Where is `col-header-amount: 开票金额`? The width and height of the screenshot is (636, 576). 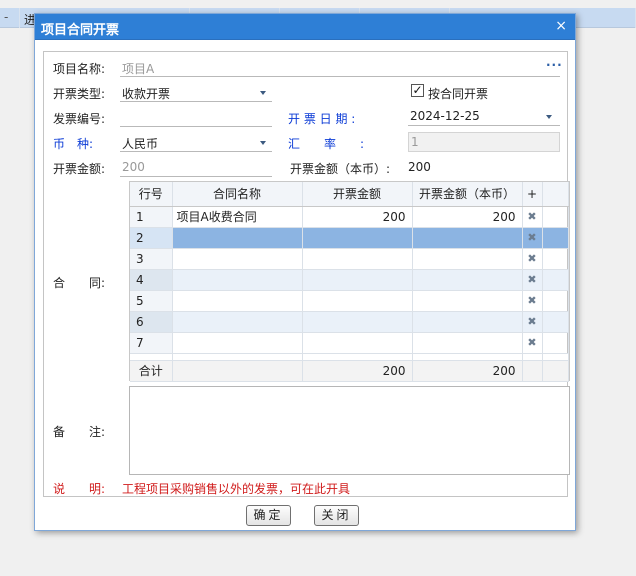
col-header-amount: 开票金额 is located at coordinates (357, 194).